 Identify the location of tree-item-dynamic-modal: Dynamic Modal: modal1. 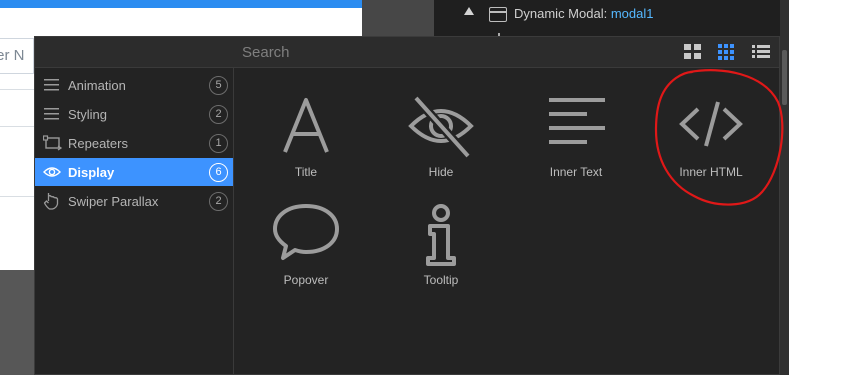
(583, 13).